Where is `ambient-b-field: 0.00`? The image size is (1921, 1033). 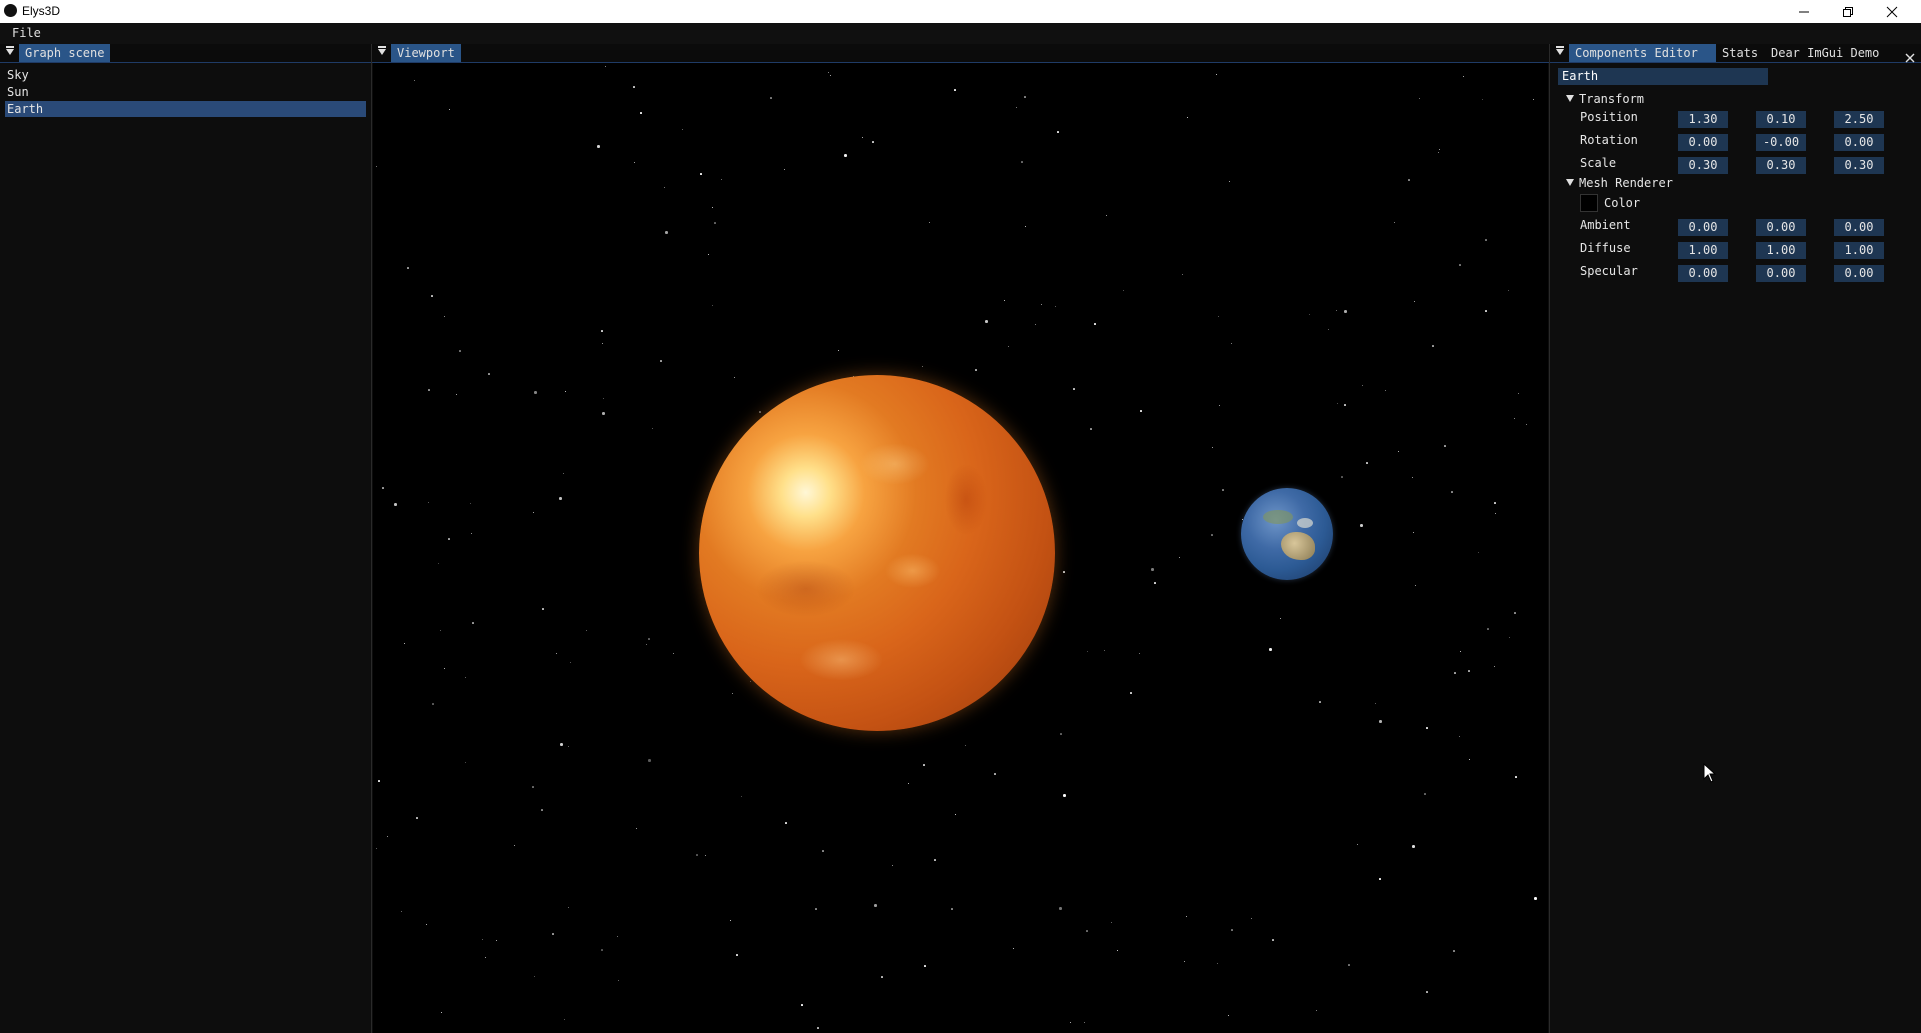 ambient-b-field: 0.00 is located at coordinates (1859, 227).